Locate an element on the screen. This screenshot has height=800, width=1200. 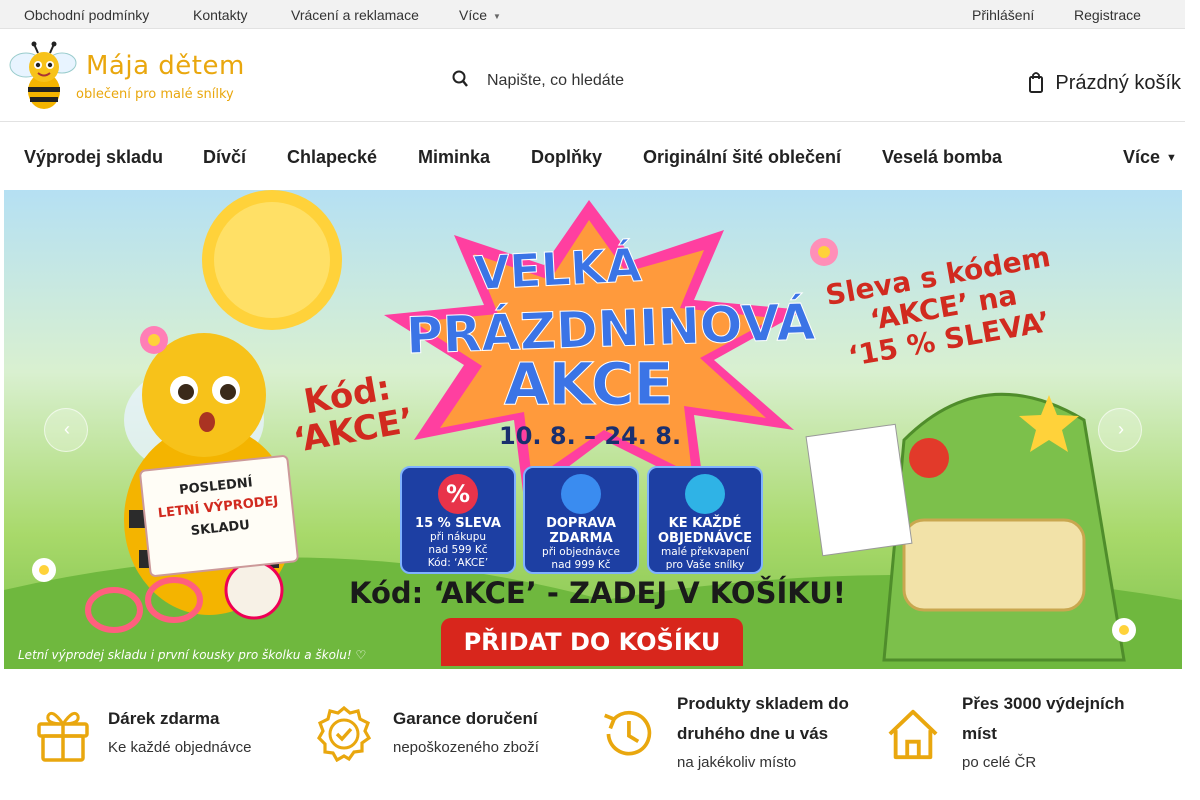
banner-box-title: DOPRAVA is located at coordinates (581, 523).